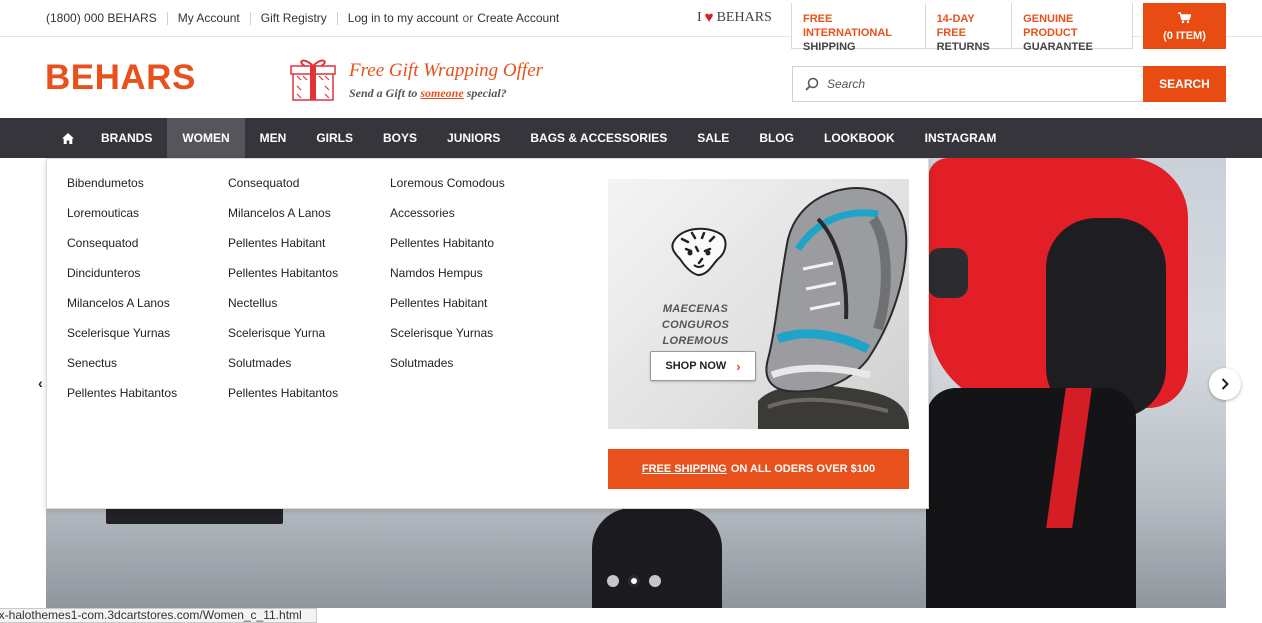  Describe the element at coordinates (738, 366) in the screenshot. I see `chevron-right-icon: ›` at that location.